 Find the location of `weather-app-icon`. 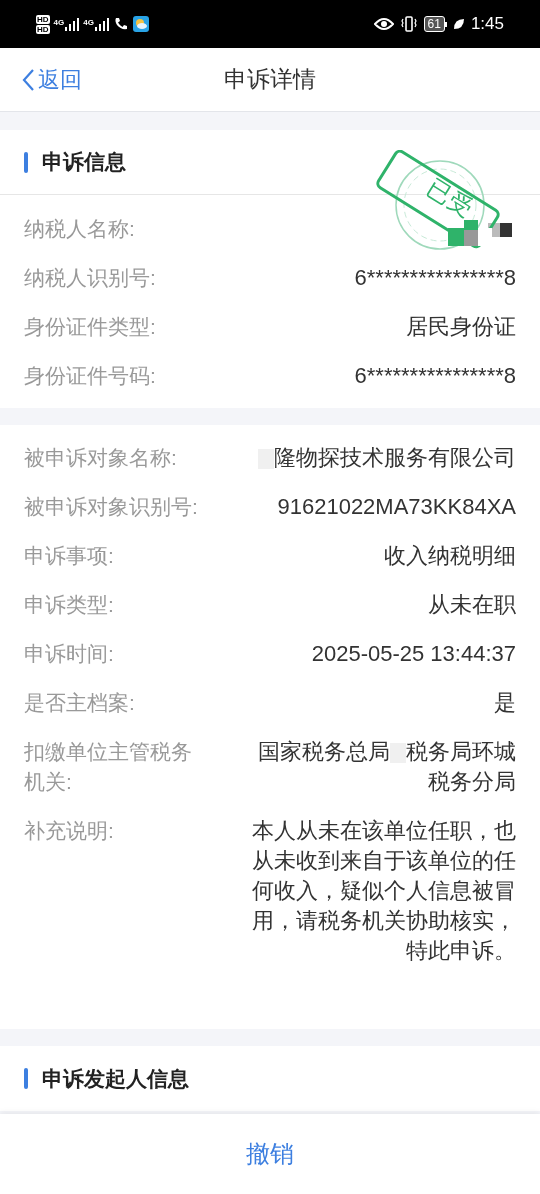

weather-app-icon is located at coordinates (140, 24).